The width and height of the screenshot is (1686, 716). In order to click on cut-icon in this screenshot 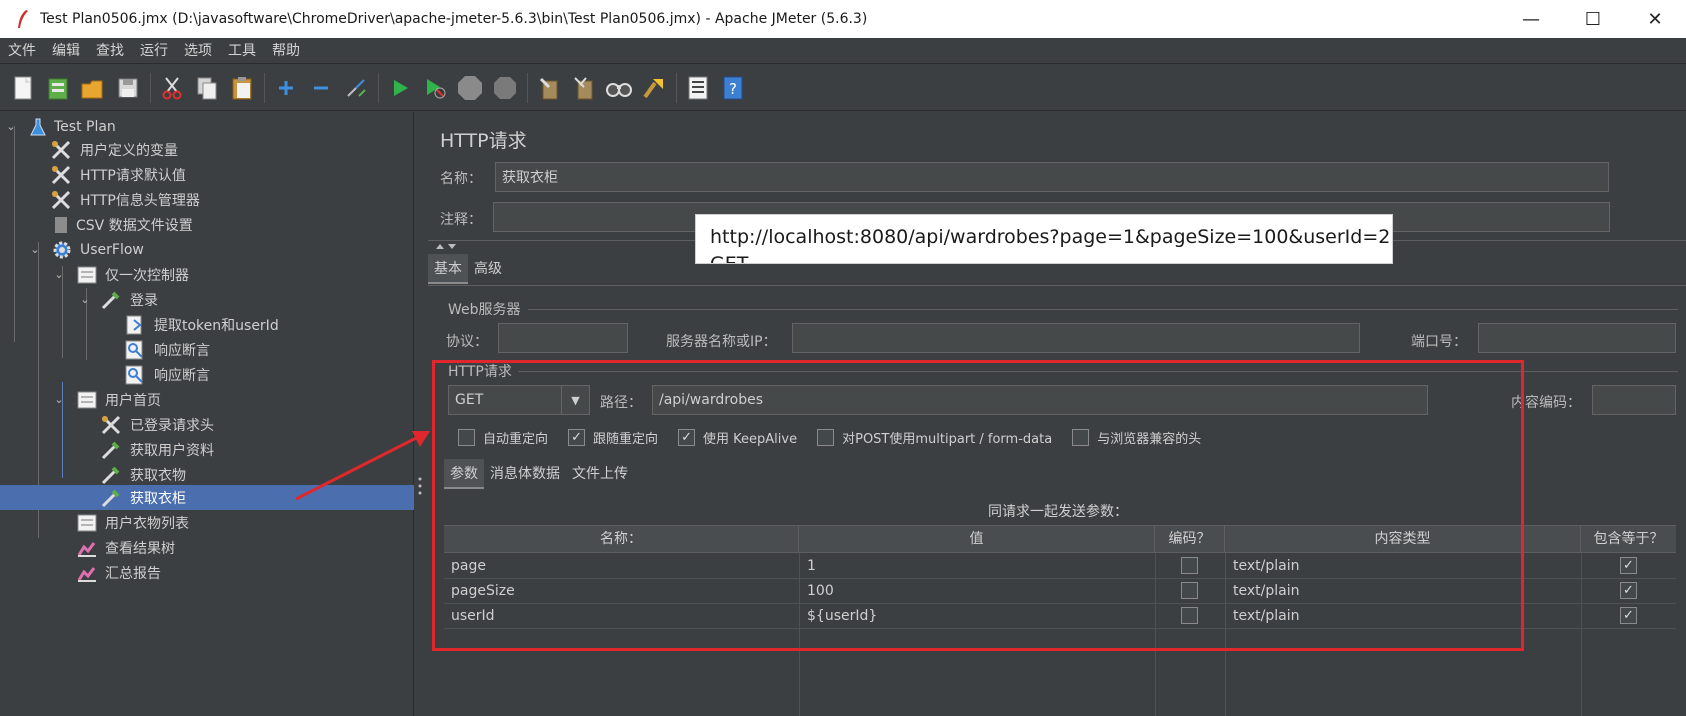, I will do `click(172, 88)`.